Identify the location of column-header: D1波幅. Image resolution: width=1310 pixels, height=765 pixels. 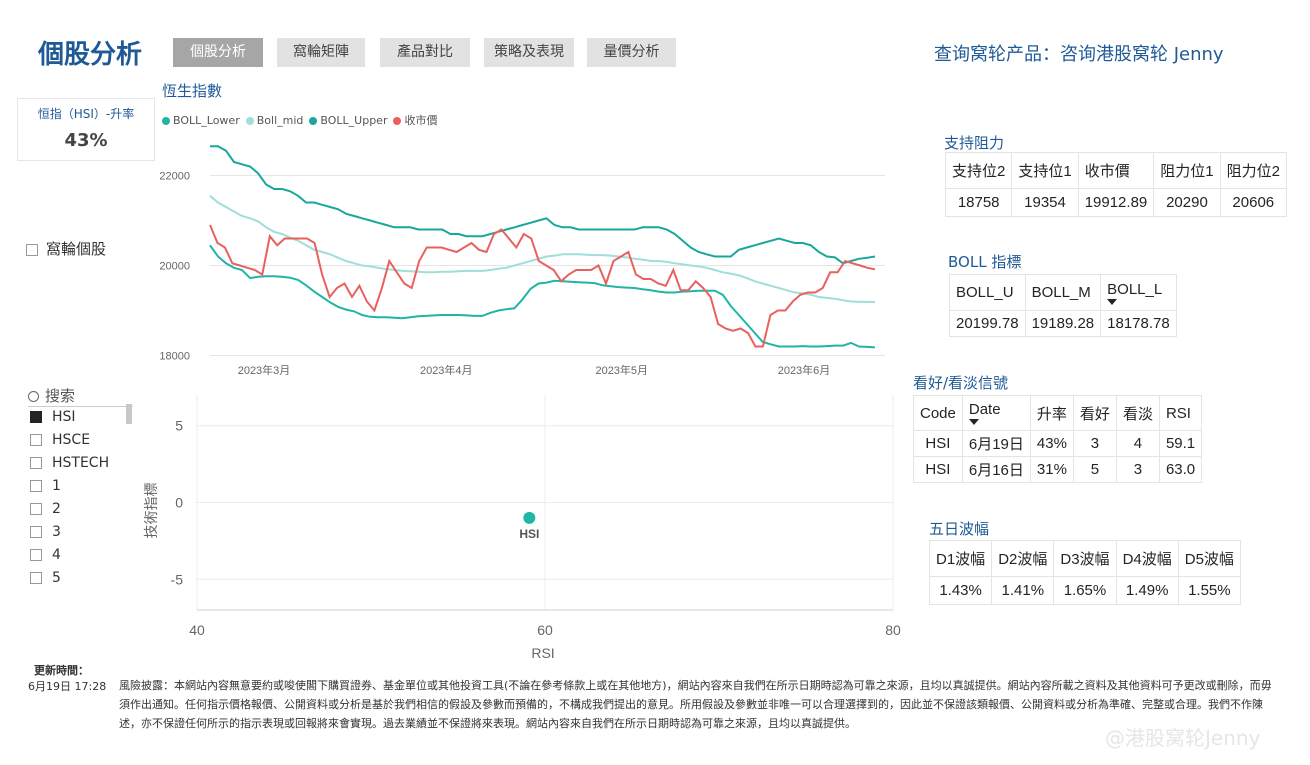
(960, 558).